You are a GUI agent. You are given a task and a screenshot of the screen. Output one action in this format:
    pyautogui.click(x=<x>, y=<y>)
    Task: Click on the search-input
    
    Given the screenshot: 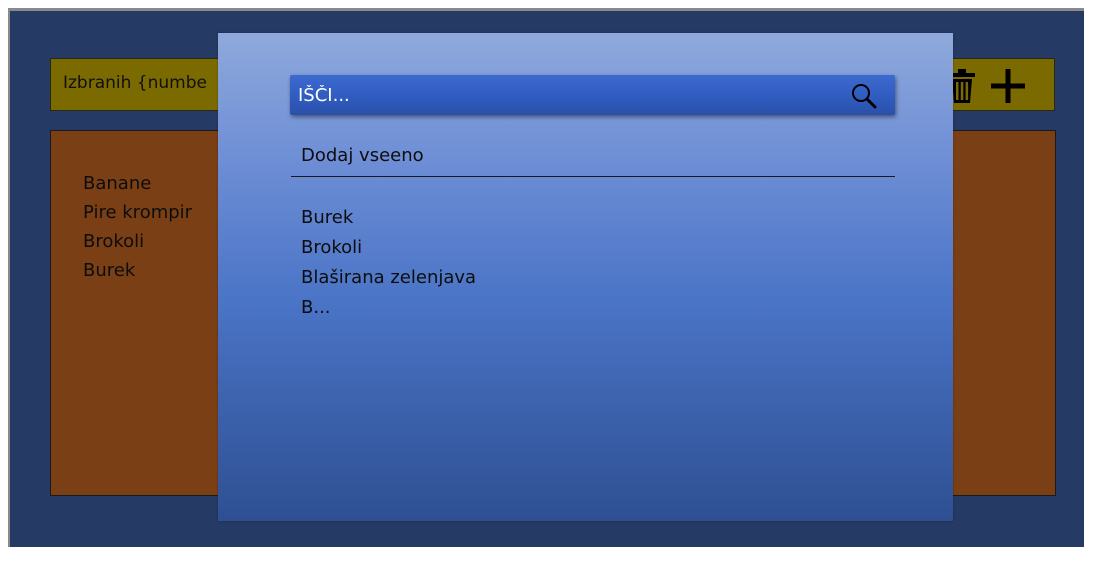 What is the action you would take?
    pyautogui.click(x=558, y=95)
    